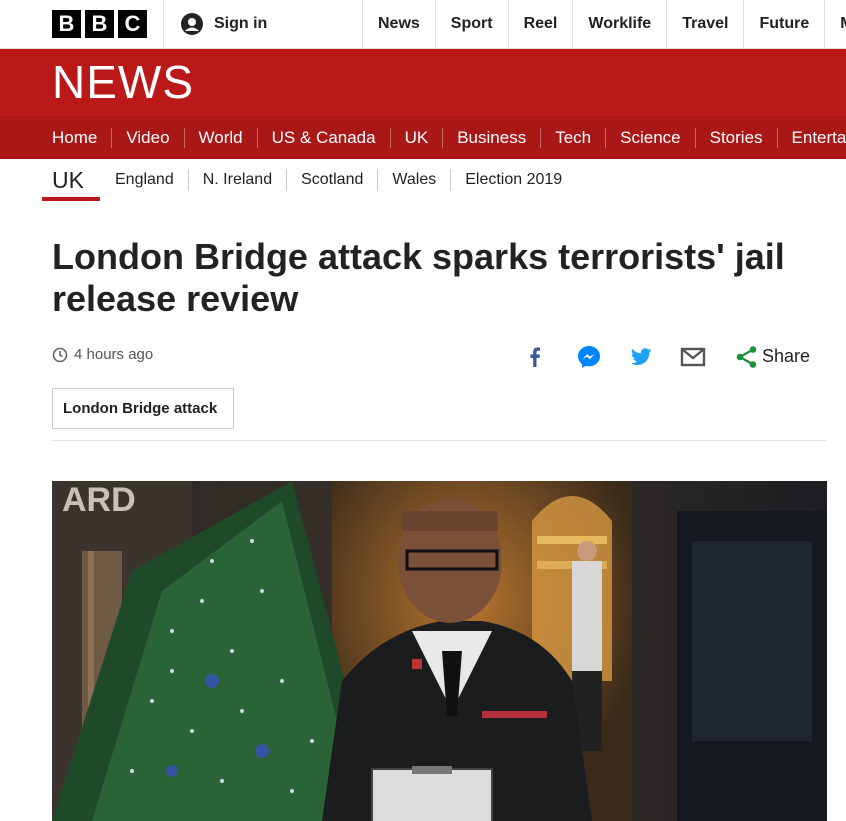  Describe the element at coordinates (491, 137) in the screenshot. I see `nav-business: Business` at that location.